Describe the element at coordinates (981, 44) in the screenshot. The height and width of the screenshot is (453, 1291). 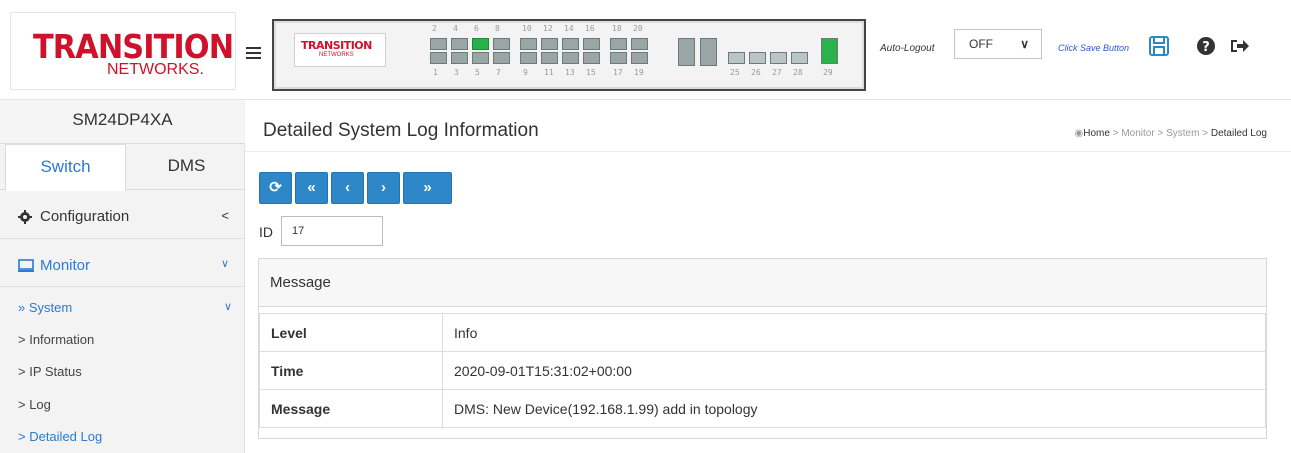
I see `auto-logout-value: OFF` at that location.